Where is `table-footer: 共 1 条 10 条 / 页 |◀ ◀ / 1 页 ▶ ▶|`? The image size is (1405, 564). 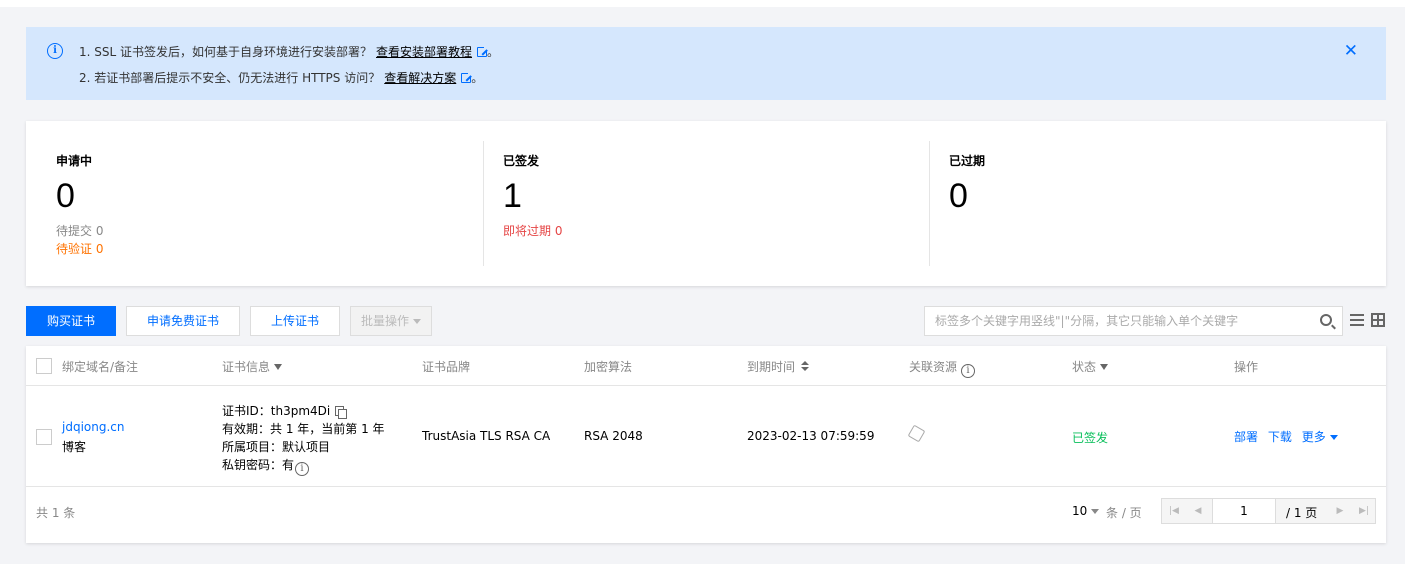 table-footer: 共 1 条 10 条 / 页 |◀ ◀ / 1 页 ▶ ▶| is located at coordinates (706, 515).